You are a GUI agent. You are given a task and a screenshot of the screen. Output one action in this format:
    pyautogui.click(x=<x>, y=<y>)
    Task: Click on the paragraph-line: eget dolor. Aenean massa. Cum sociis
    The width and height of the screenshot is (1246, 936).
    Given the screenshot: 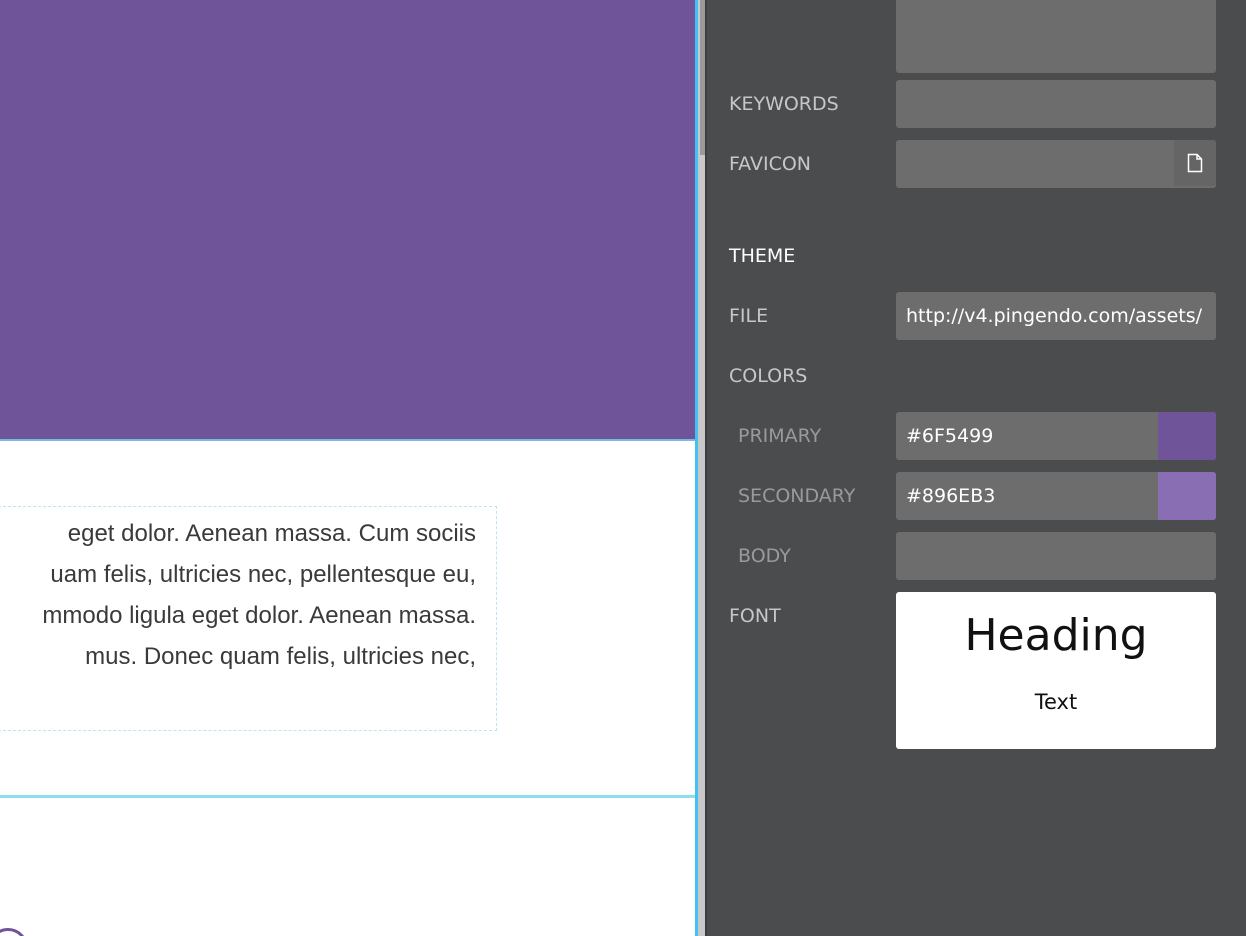 What is the action you would take?
    pyautogui.click(x=271, y=533)
    